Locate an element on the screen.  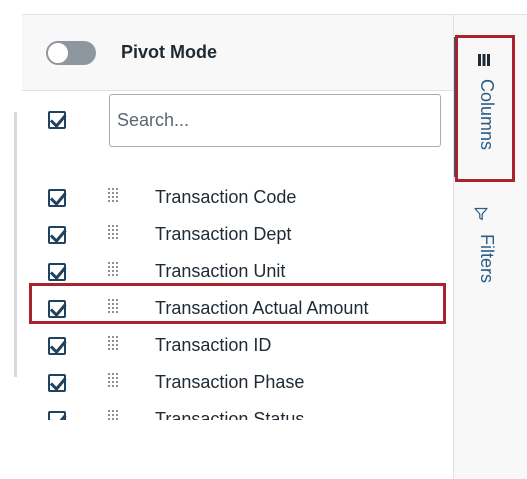
select-all-checkbox is located at coordinates (57, 120).